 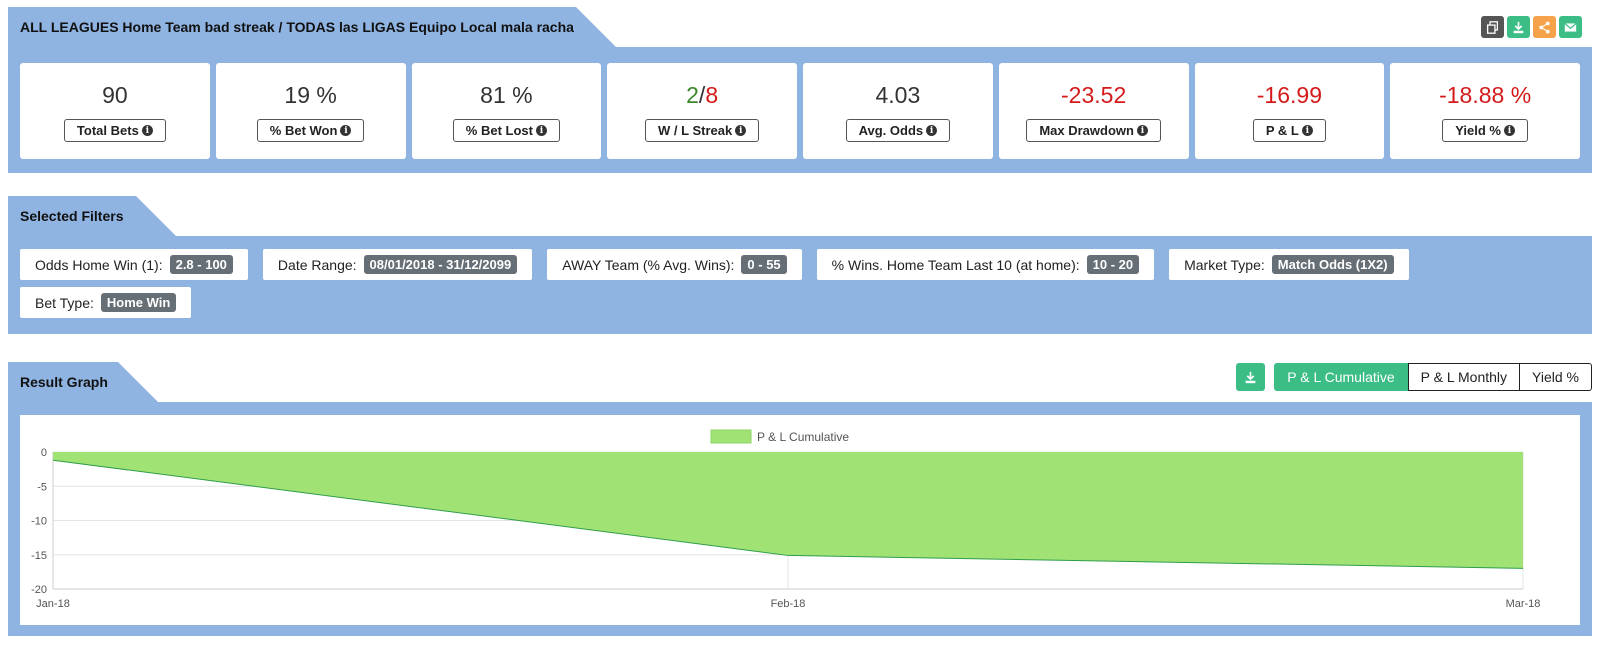 What do you see at coordinates (39, 590) in the screenshot?
I see `y-tick-label: -20` at bounding box center [39, 590].